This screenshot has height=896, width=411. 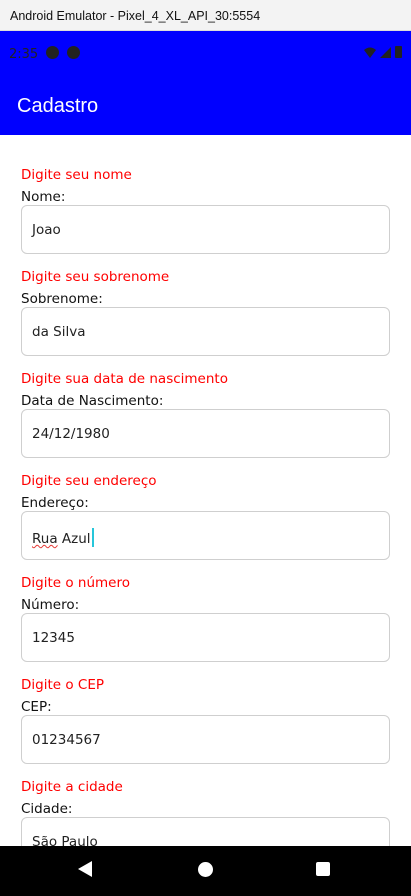 What do you see at coordinates (398, 52) in the screenshot?
I see `battery-icon` at bounding box center [398, 52].